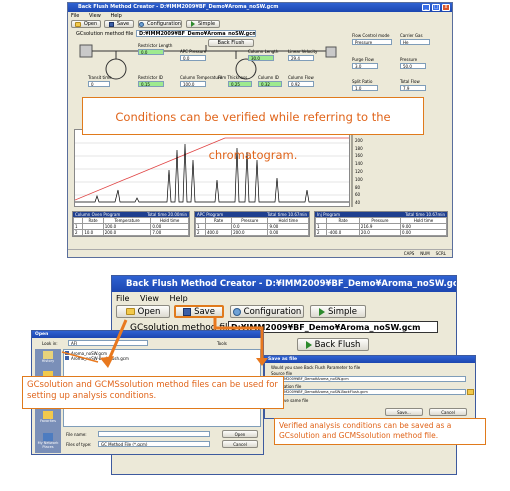 The height and width of the screenshot is (491, 510). Describe the element at coordinates (262, 362) in the screenshot. I see `arrow-head-save` at that location.